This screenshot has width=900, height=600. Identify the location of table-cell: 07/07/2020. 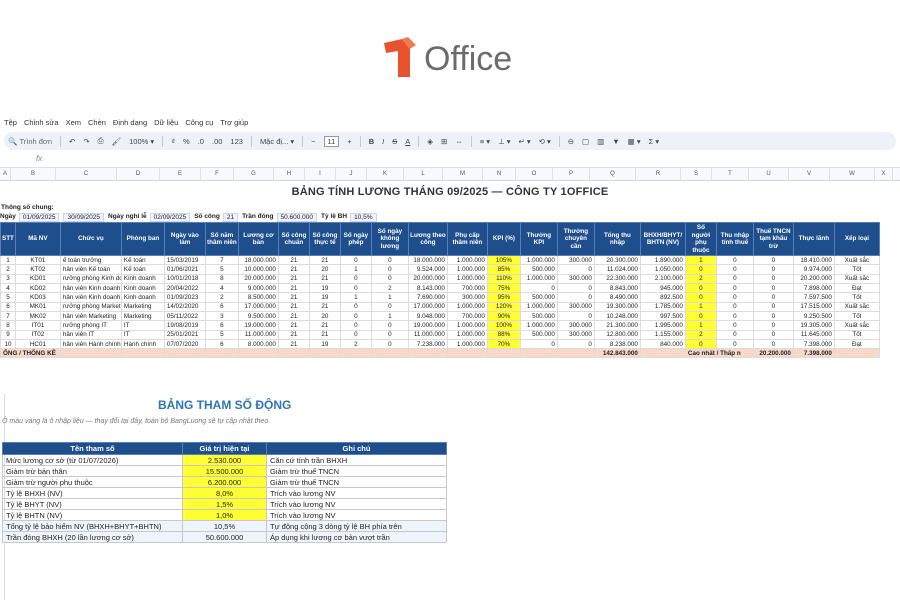
(184, 344).